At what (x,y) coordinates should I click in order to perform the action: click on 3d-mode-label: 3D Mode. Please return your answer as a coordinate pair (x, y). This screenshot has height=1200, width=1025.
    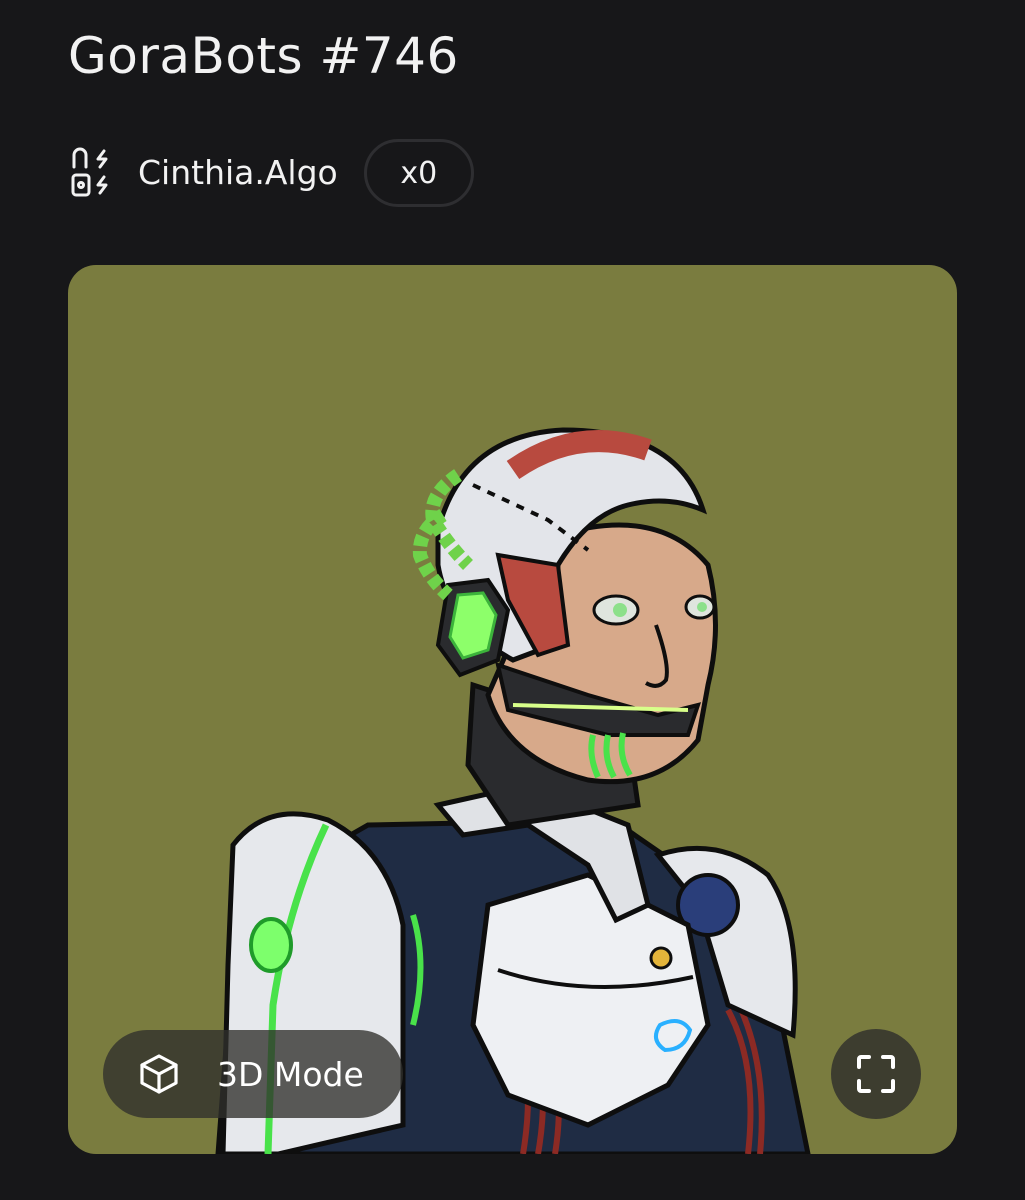
    Looking at the image, I should click on (290, 1074).